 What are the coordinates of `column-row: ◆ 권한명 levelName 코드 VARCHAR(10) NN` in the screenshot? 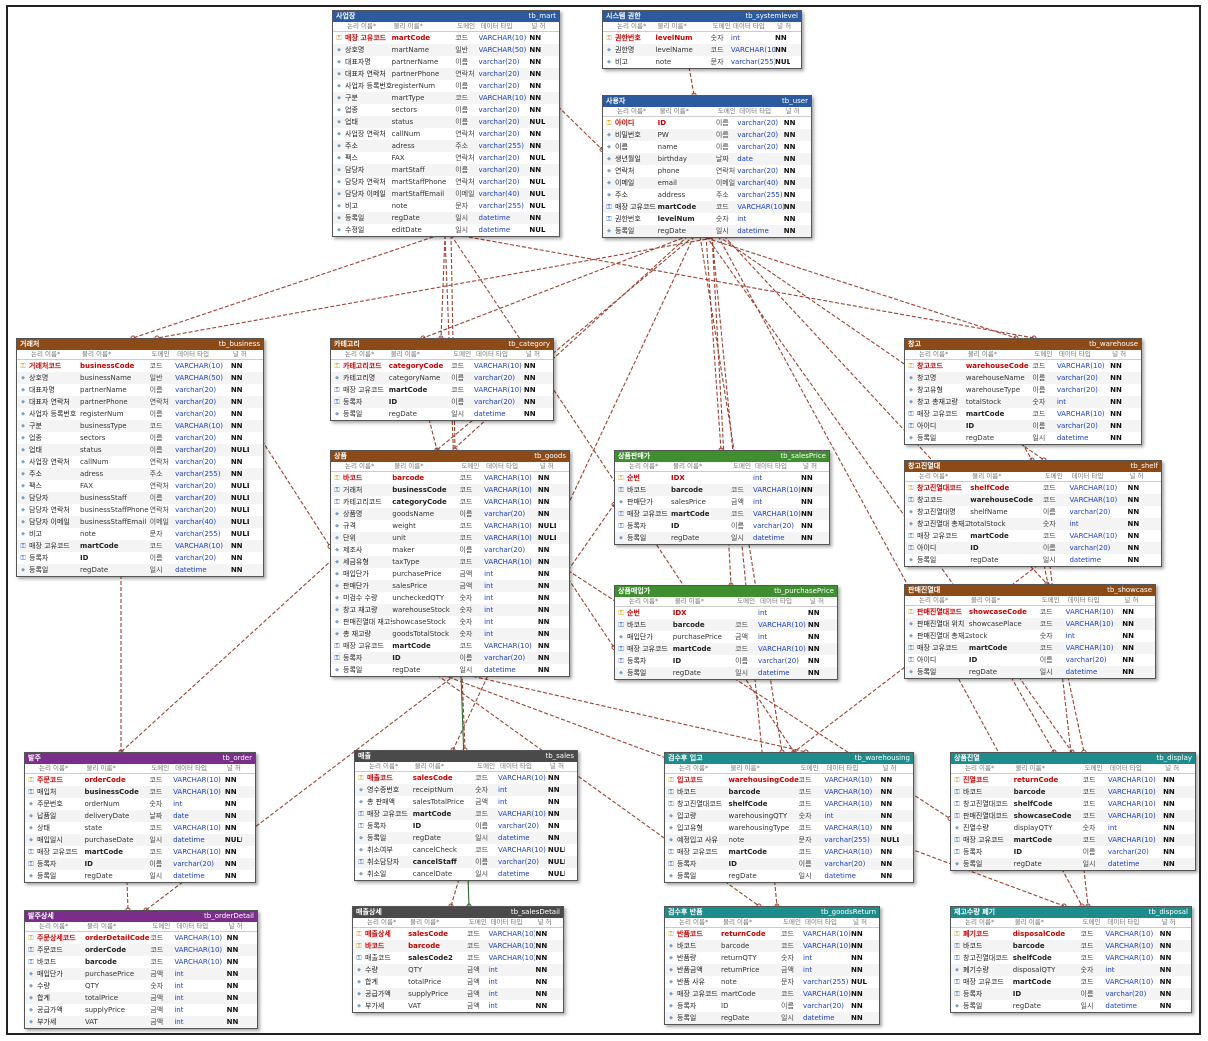 It's located at (702, 50).